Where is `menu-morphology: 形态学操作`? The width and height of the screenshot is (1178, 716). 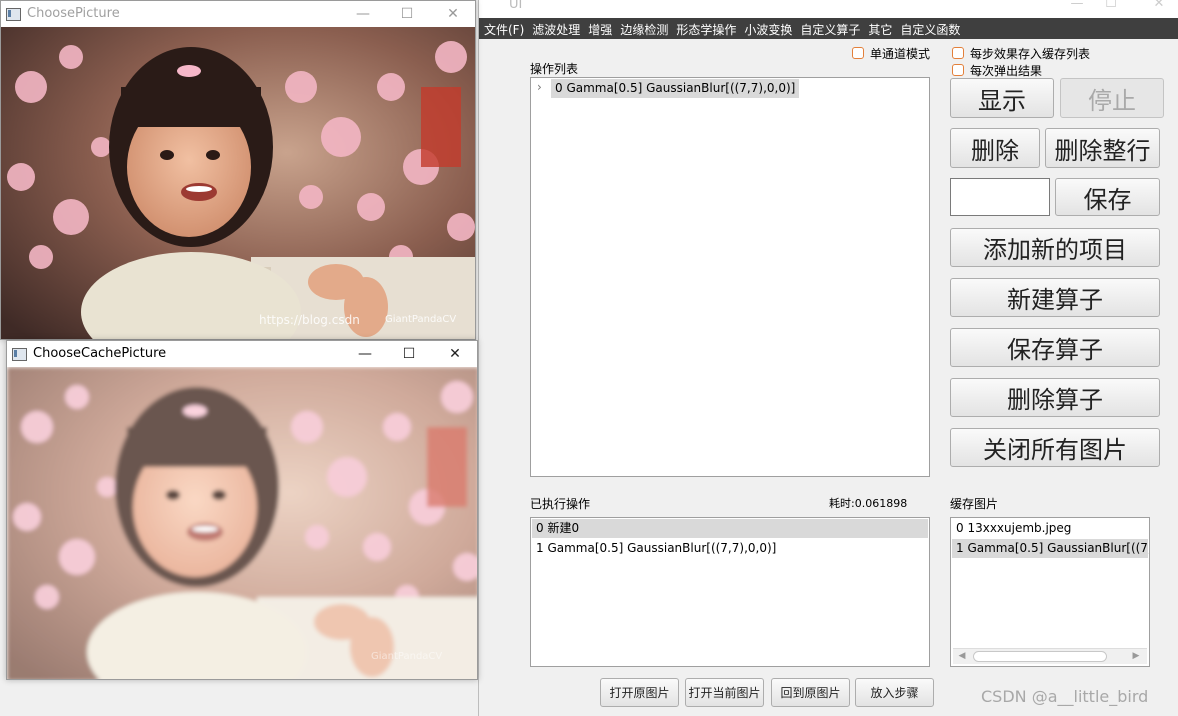
menu-morphology: 形态学操作 is located at coordinates (705, 28).